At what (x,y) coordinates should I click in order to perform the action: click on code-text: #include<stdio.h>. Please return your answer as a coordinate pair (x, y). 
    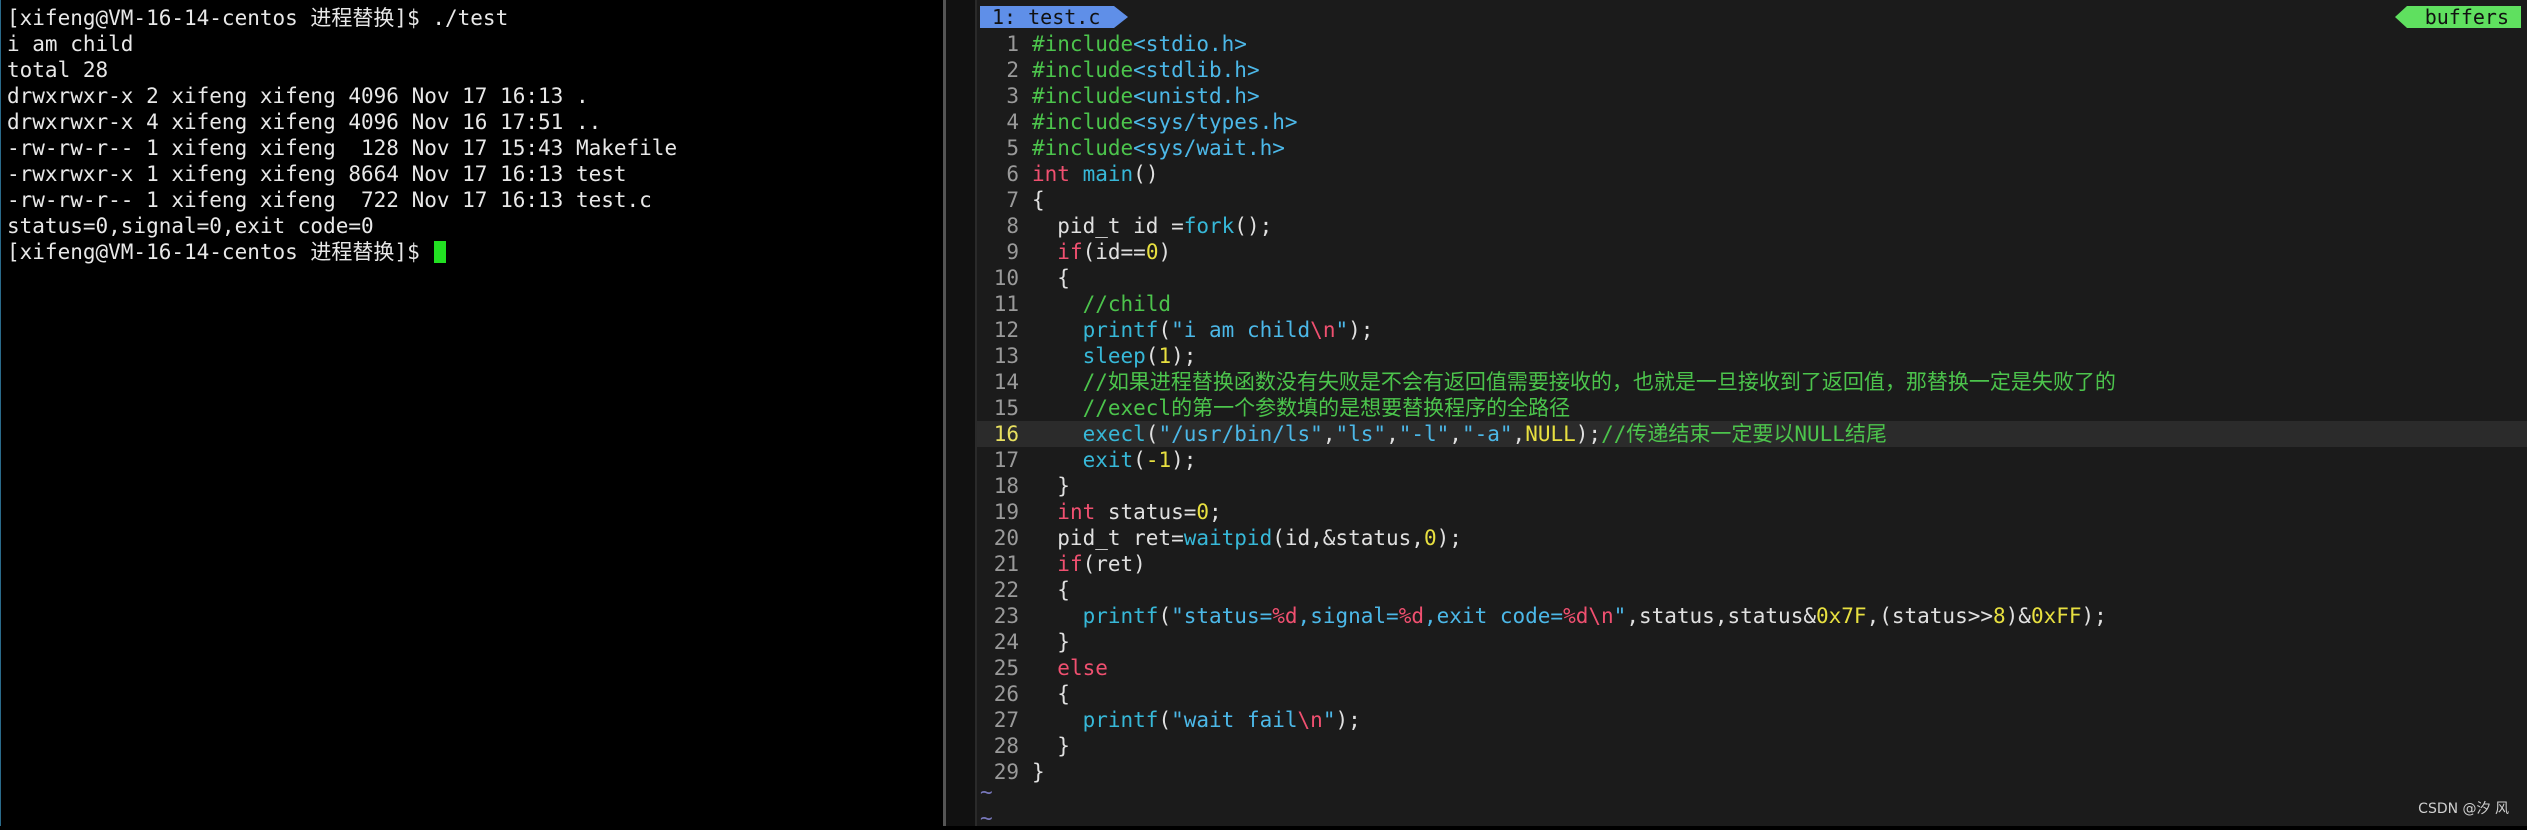
    Looking at the image, I should click on (1139, 44).